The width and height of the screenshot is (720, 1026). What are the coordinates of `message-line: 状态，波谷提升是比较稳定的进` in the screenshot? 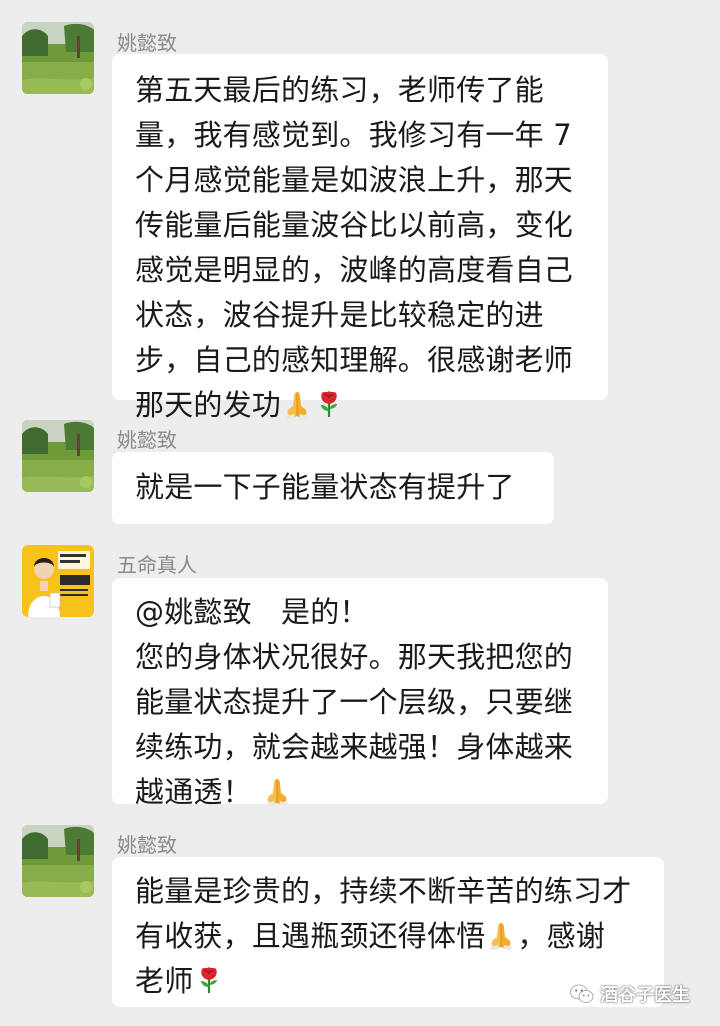 It's located at (339, 315).